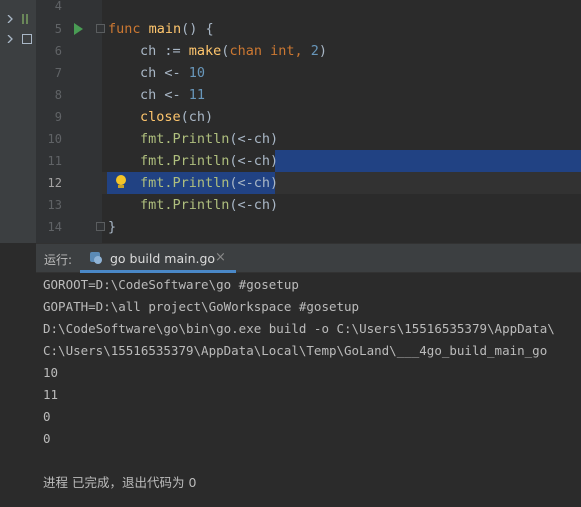  I want to click on code-line: 12 fmt.Println(<-ch), so click(308, 183).